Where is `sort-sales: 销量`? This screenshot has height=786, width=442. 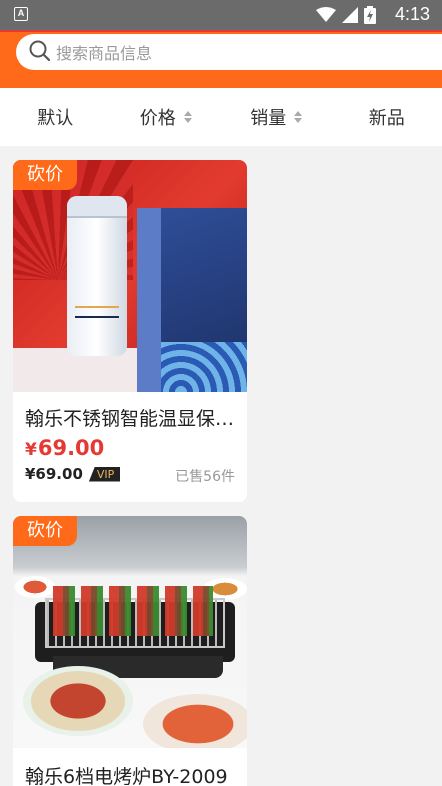 sort-sales: 销量 is located at coordinates (276, 117).